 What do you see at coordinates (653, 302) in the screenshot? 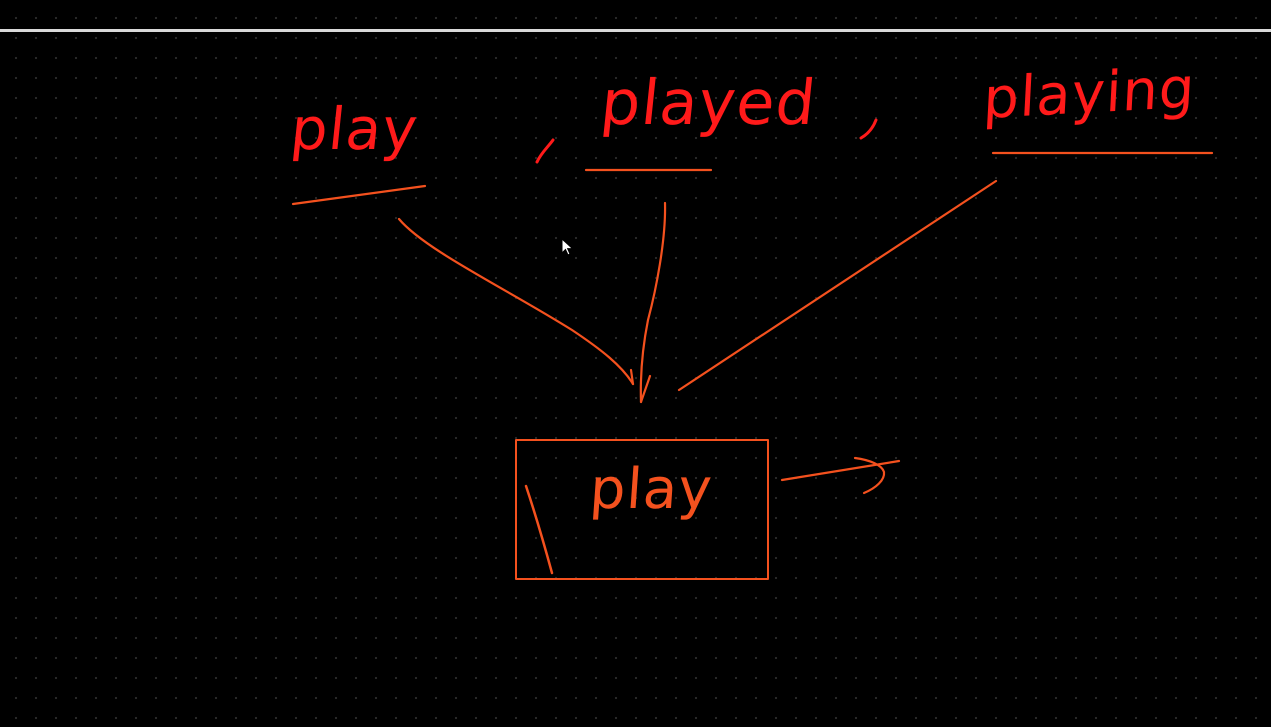
I see `arrow-from-played` at bounding box center [653, 302].